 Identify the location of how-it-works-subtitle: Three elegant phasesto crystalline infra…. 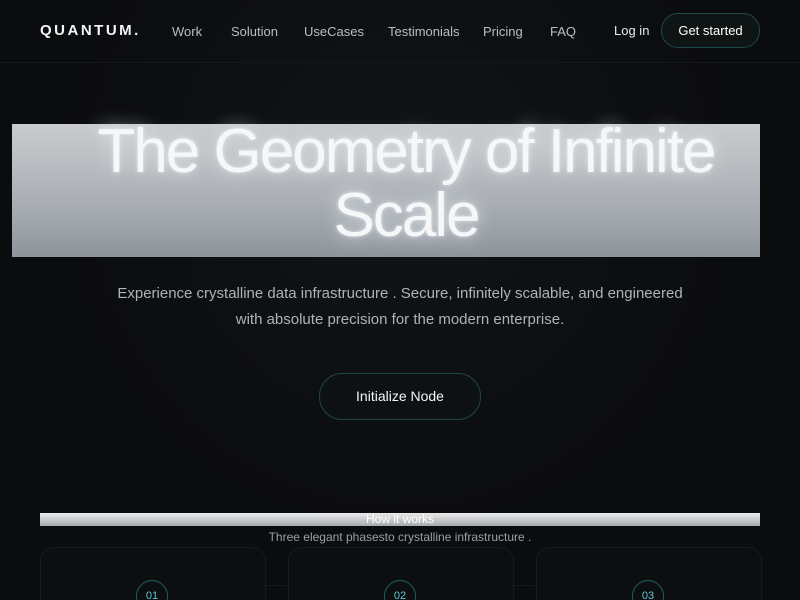
(400, 537).